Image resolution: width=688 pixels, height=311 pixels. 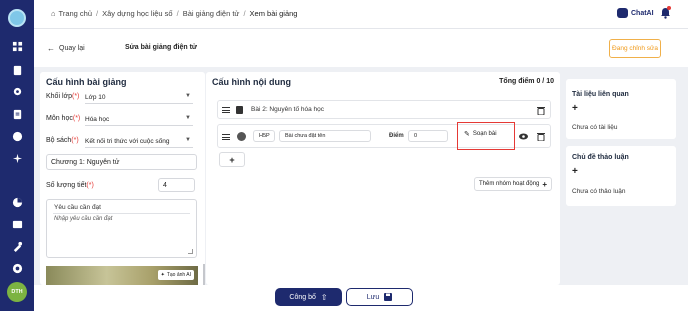 I want to click on notification-dot, so click(x=669, y=8).